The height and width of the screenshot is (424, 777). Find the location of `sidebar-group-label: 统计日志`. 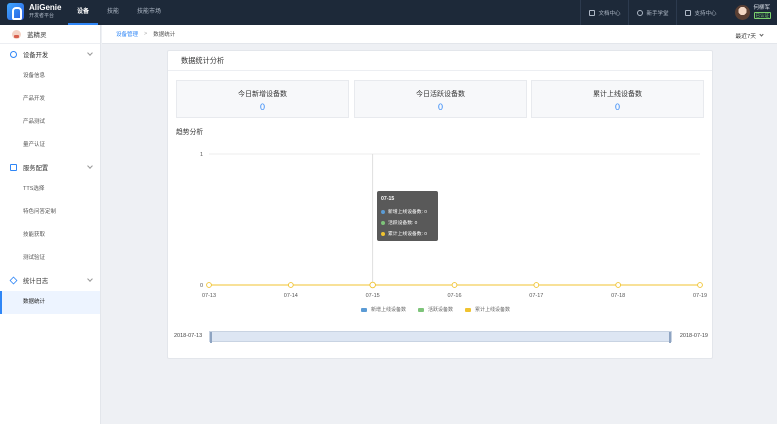

sidebar-group-label: 统计日志 is located at coordinates (36, 281).